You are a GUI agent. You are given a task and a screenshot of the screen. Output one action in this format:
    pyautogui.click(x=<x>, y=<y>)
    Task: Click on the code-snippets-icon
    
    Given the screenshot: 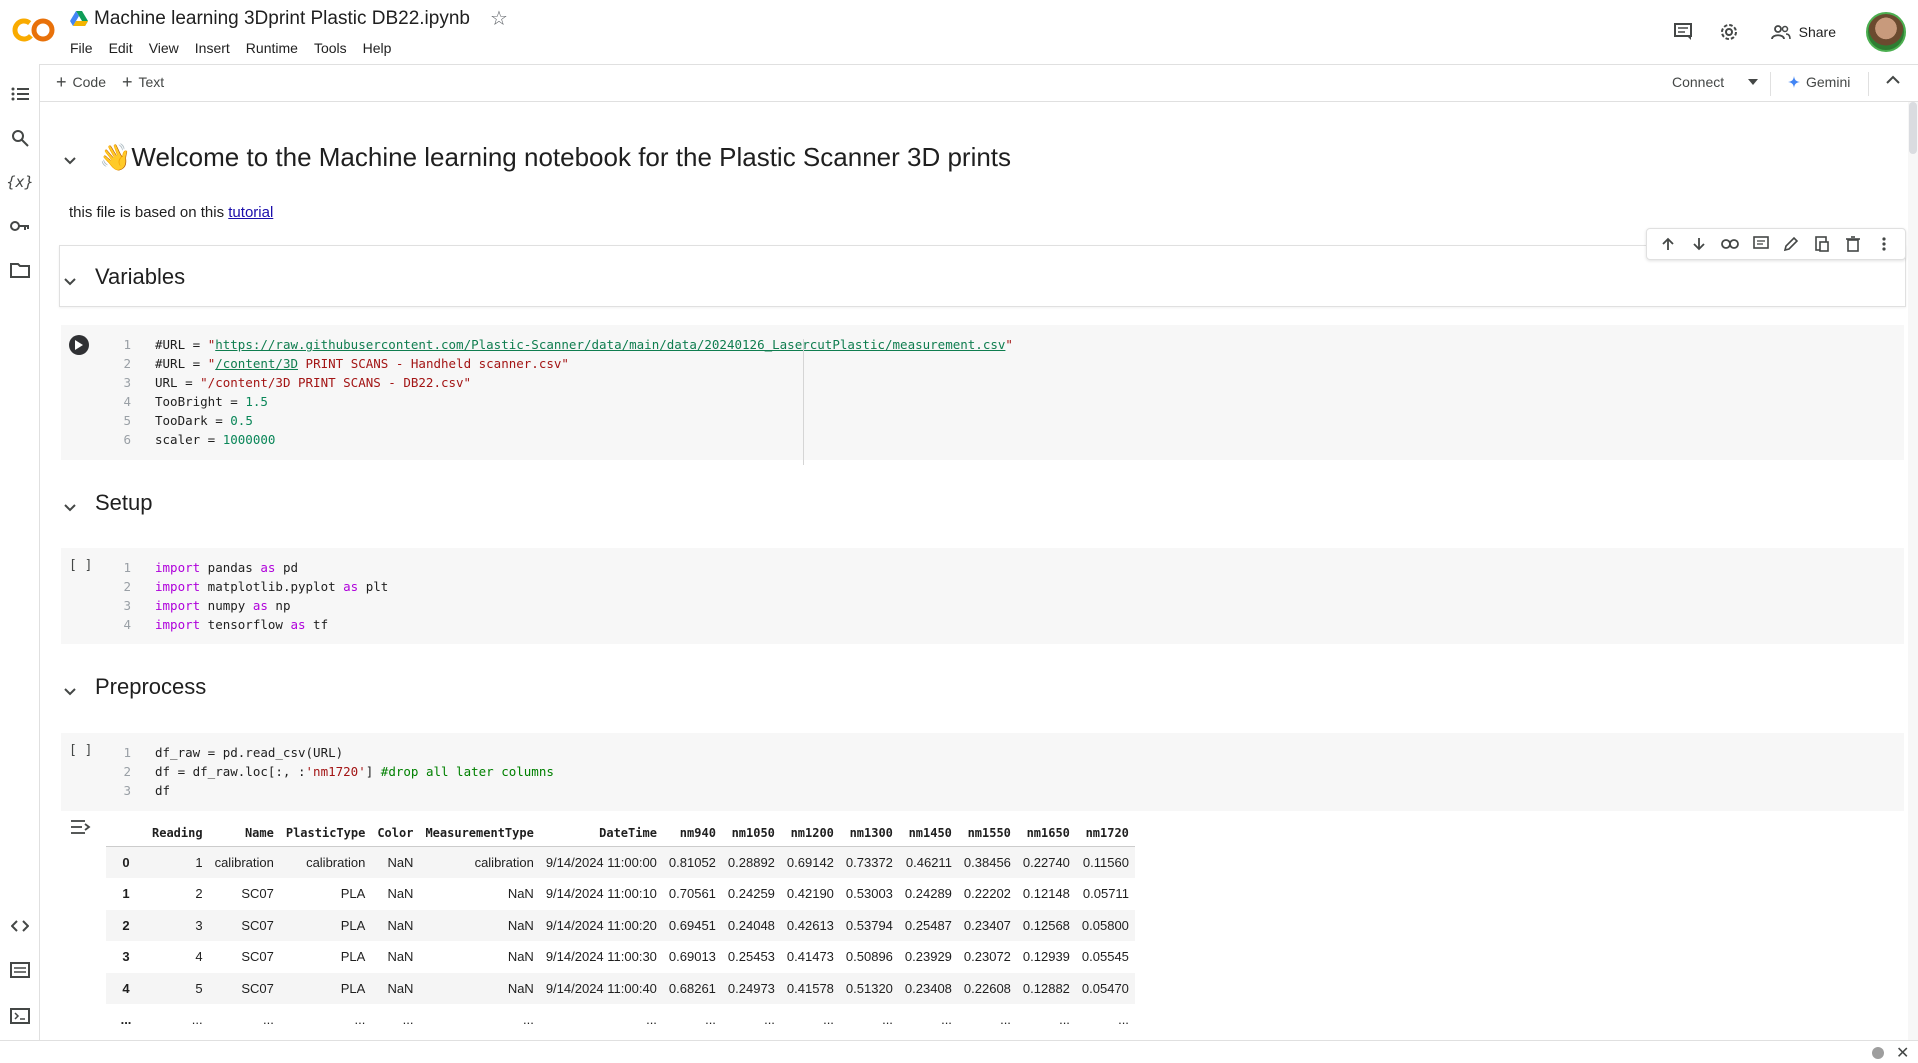 What is the action you would take?
    pyautogui.click(x=20, y=926)
    